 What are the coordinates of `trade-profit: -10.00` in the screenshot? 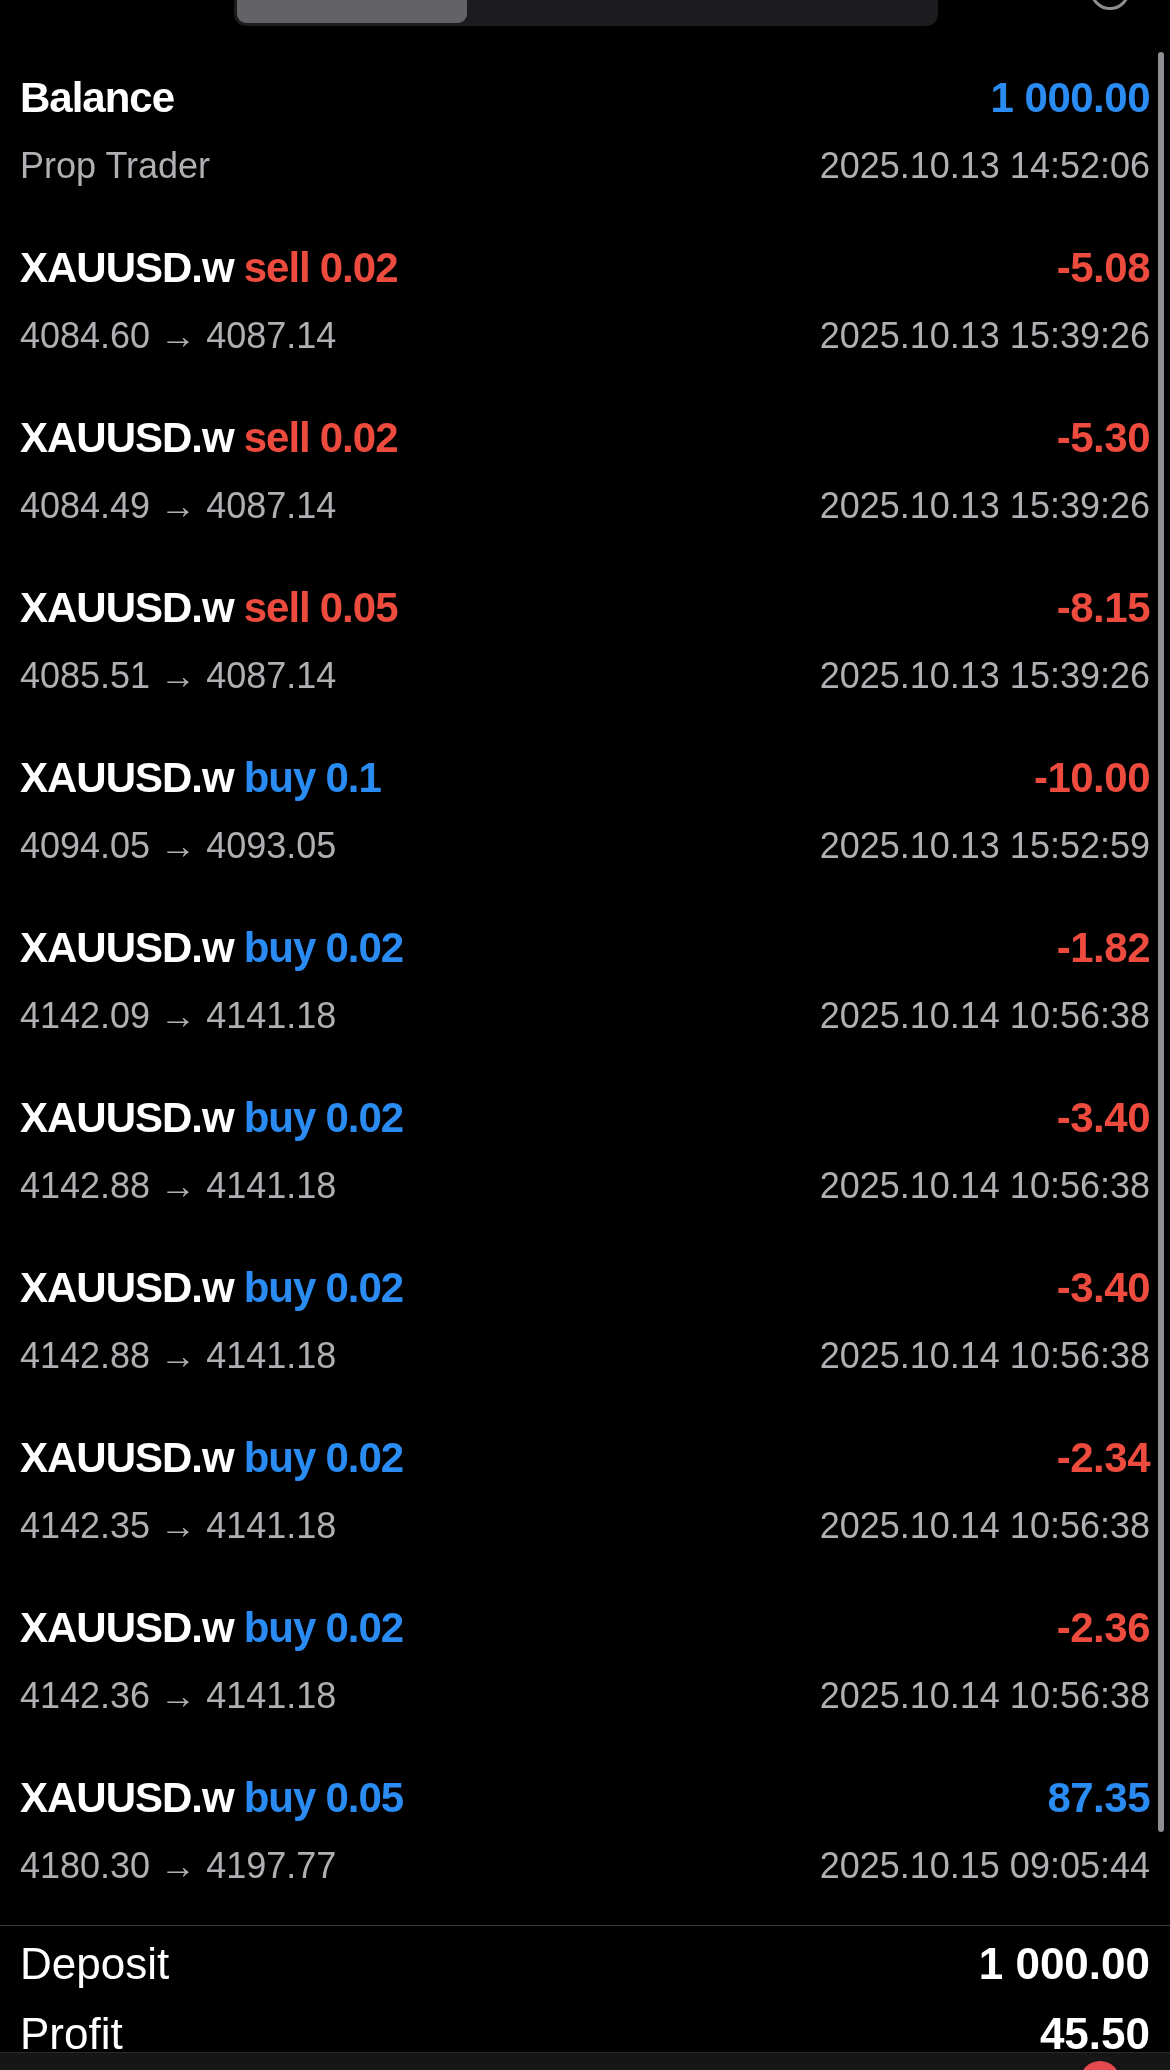 It's located at (1091, 778).